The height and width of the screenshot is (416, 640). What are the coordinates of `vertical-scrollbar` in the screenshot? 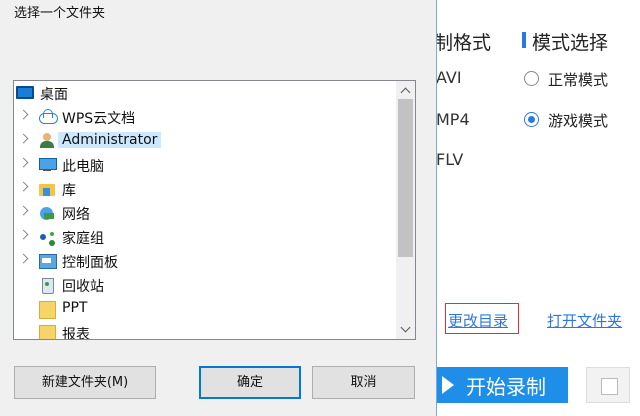 It's located at (405, 210).